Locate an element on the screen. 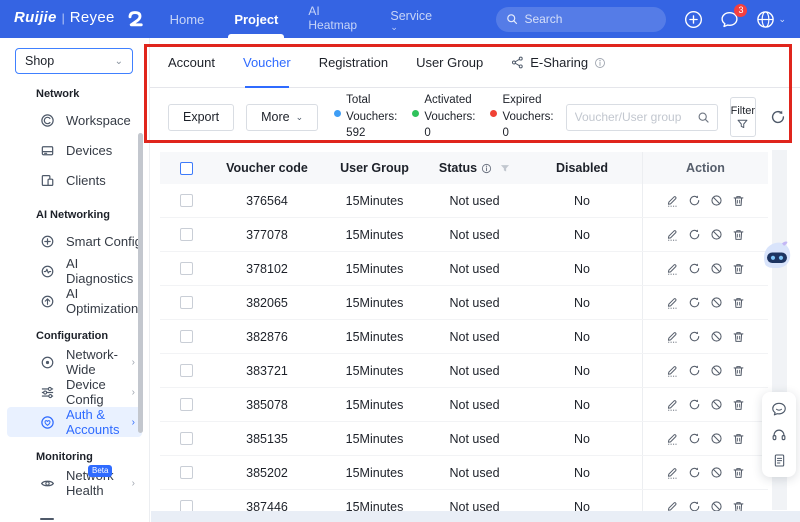 This screenshot has width=800, height=522. tab-account: Account is located at coordinates (191, 62).